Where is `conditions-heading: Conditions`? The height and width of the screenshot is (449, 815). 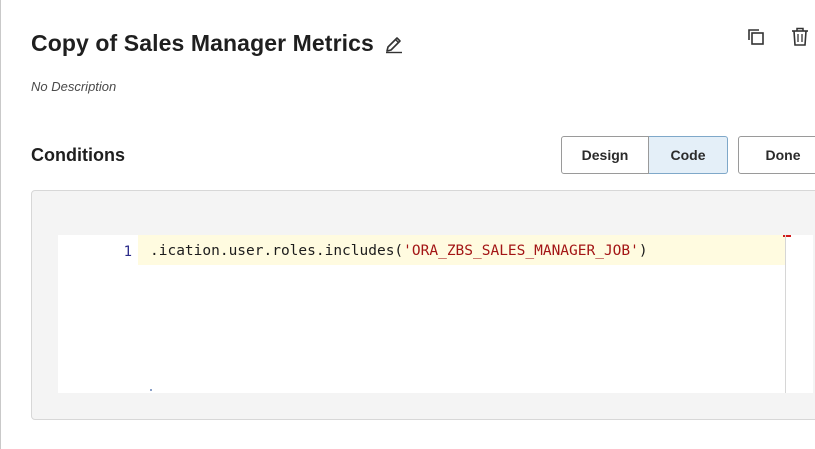
conditions-heading: Conditions is located at coordinates (78, 155).